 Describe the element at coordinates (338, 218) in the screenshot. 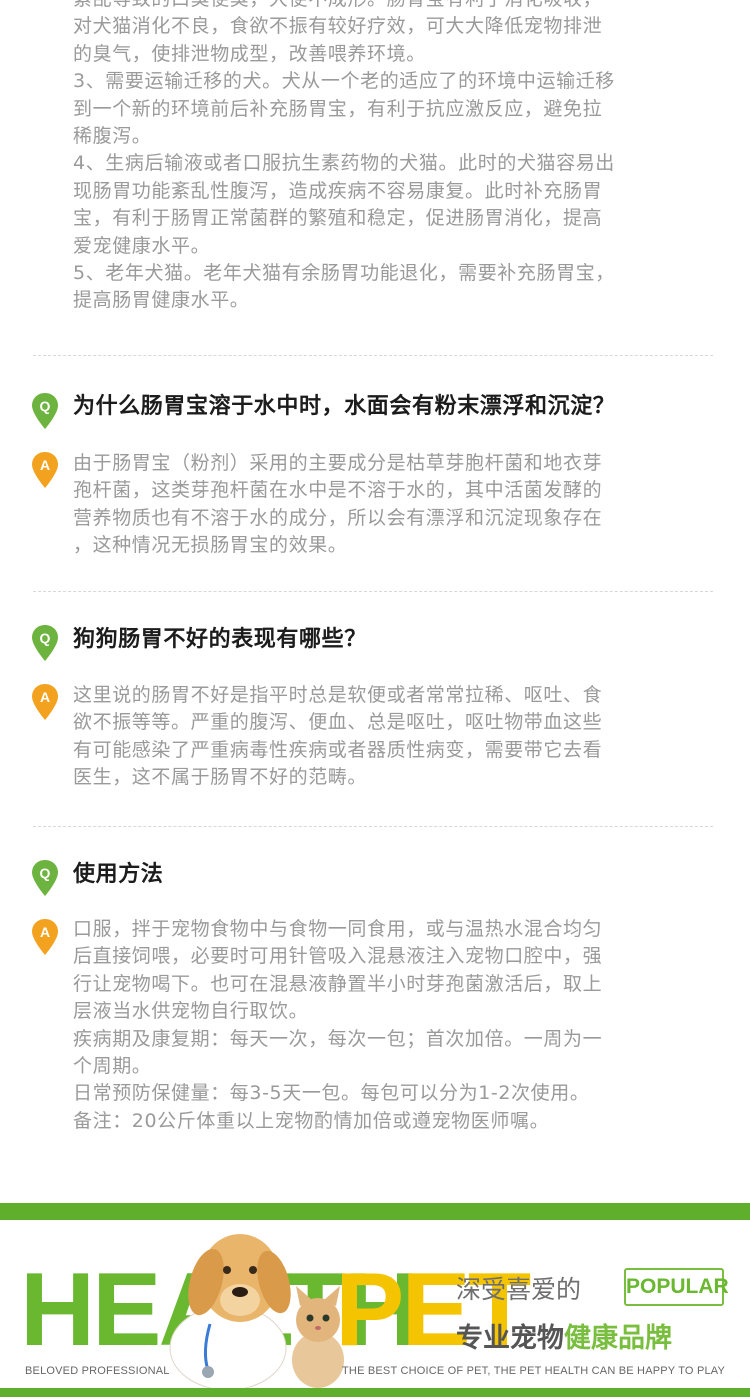

I see `text-line: 宝，有利于肠胃正常菌群的繁殖和稳定，促进肠胃消化，提高` at that location.